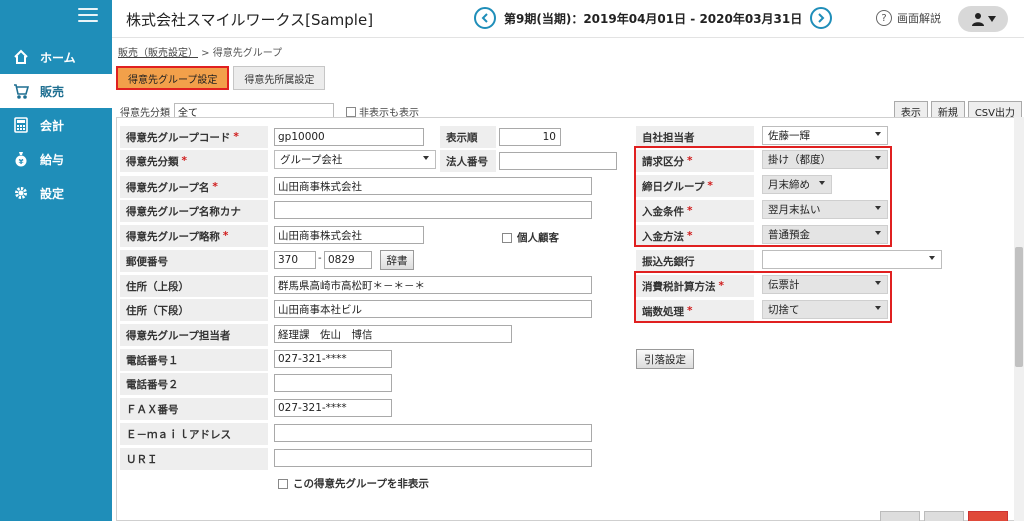 This screenshot has height=521, width=1024. Describe the element at coordinates (361, 484) in the screenshot. I see `hide-group-label: この得意先グループを非表示` at that location.